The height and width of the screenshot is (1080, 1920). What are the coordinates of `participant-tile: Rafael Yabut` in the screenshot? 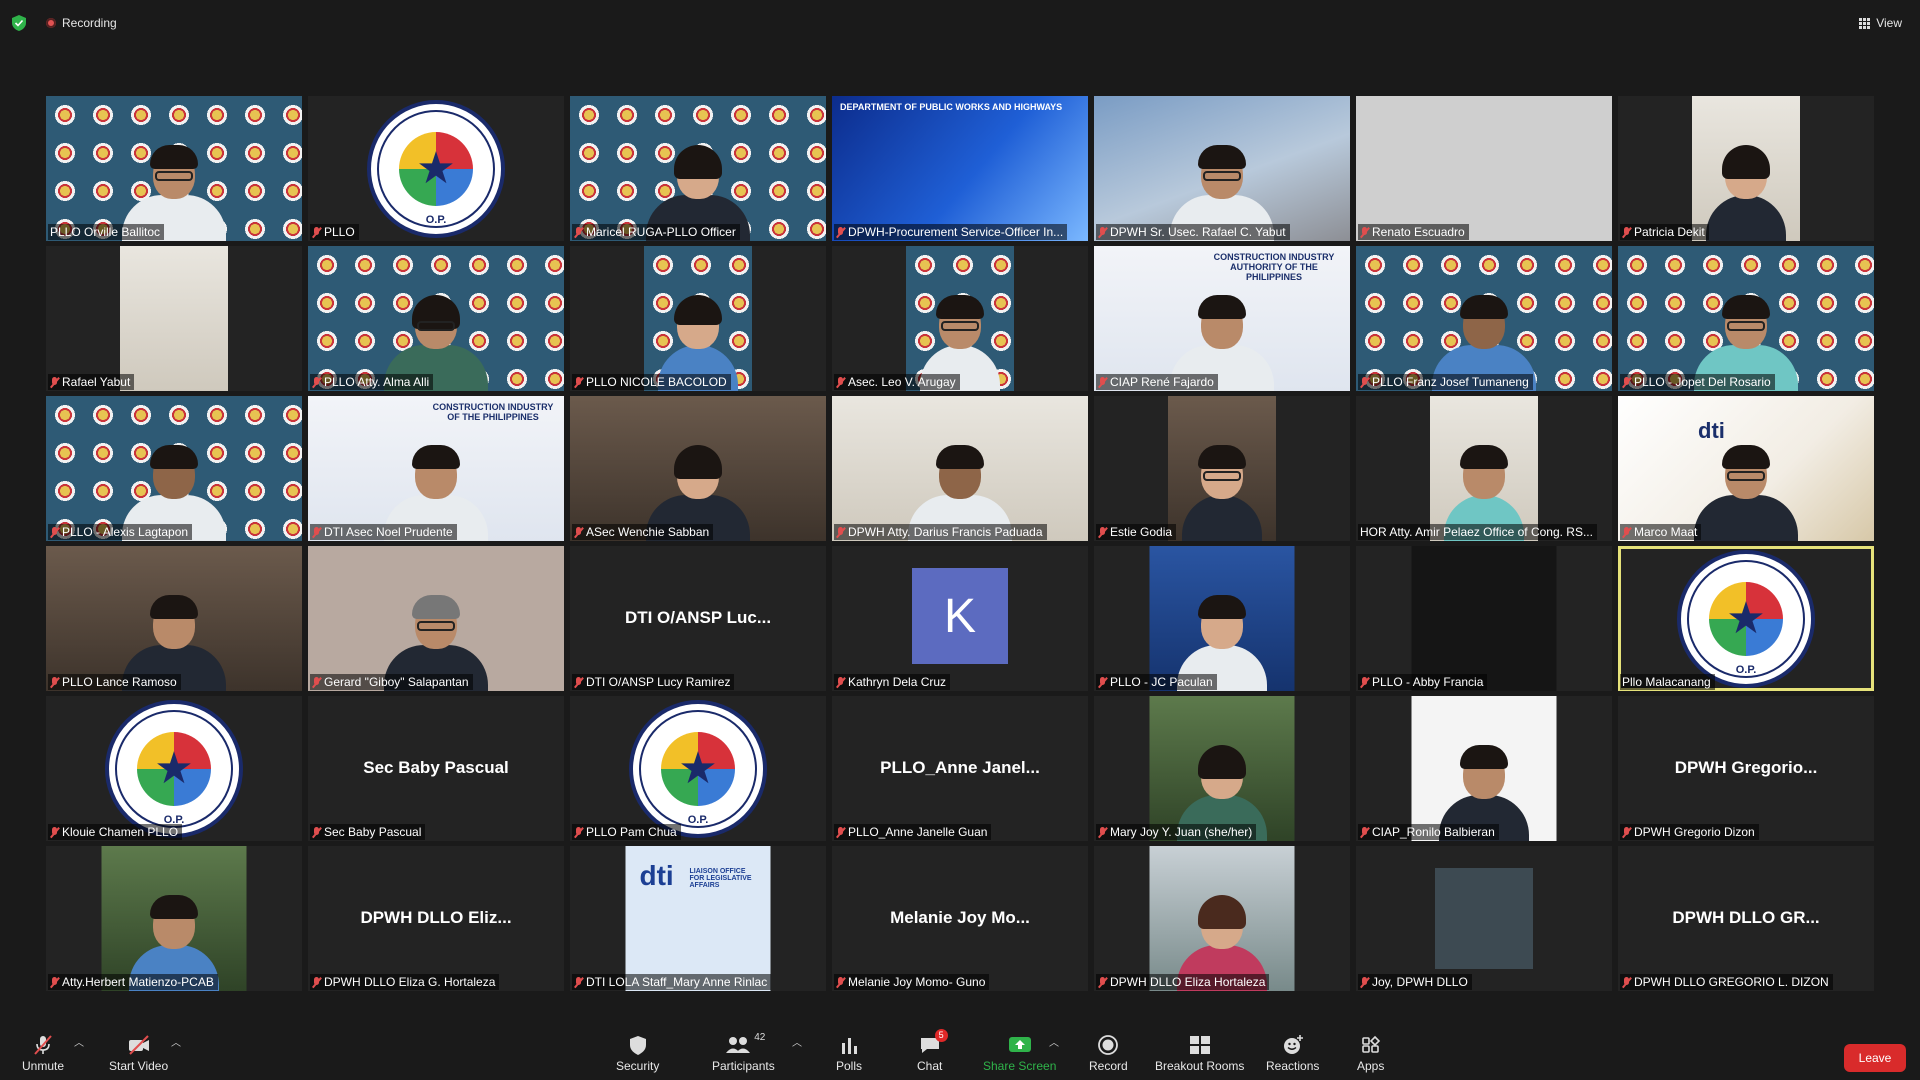 It's located at (174, 318).